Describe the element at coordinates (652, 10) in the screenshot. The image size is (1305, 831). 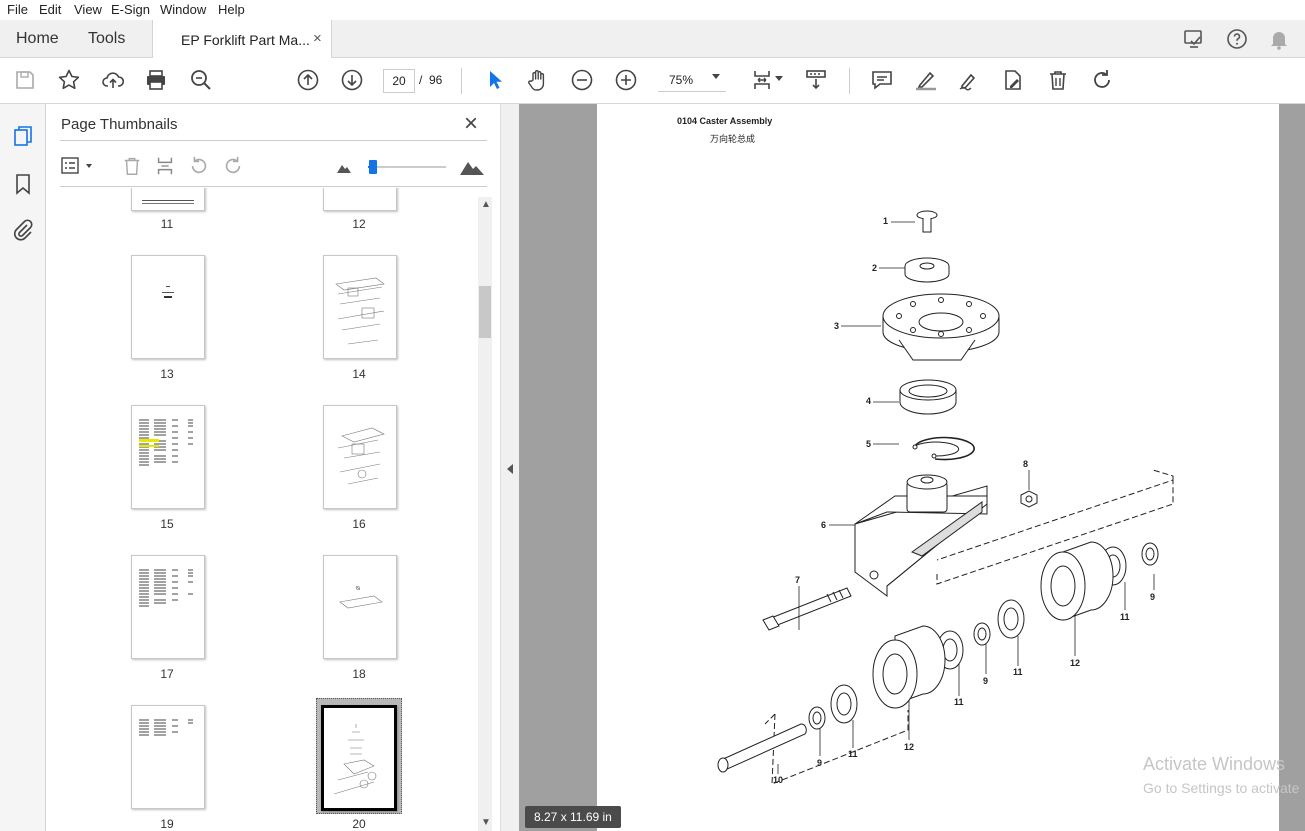
I see `menu-bar: File Edit View E-Sign Window Help` at that location.